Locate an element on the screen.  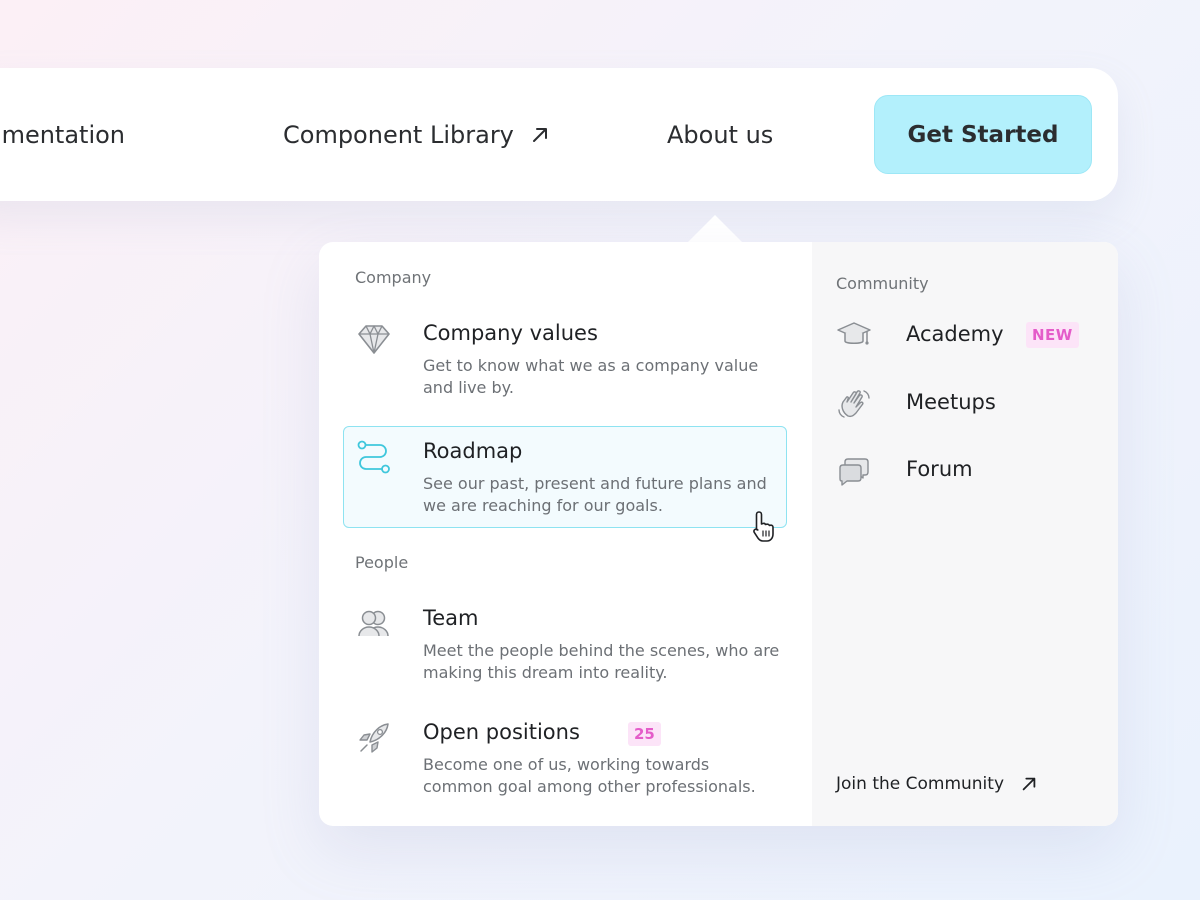
chat-bubbles-icon is located at coordinates (854, 472).